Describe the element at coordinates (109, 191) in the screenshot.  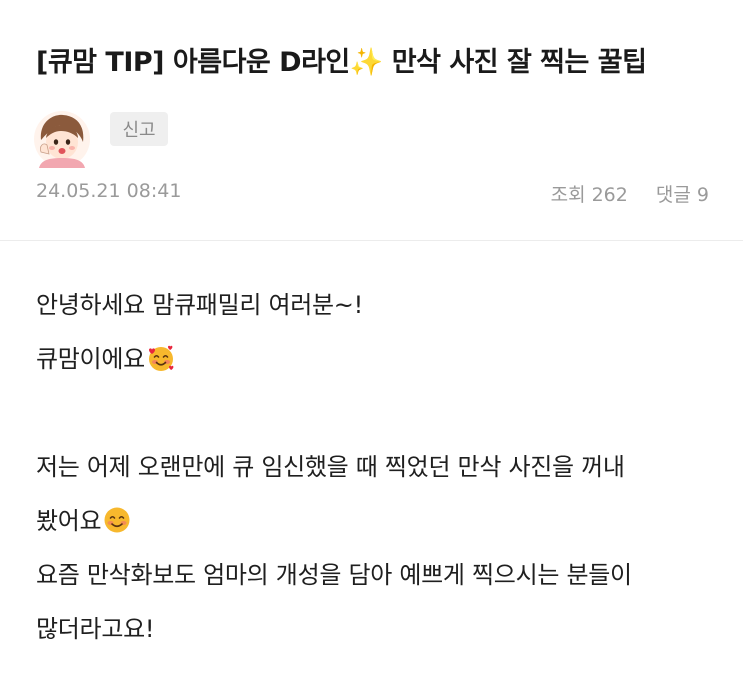
I see `post-date: 24.05.21 08:41` at that location.